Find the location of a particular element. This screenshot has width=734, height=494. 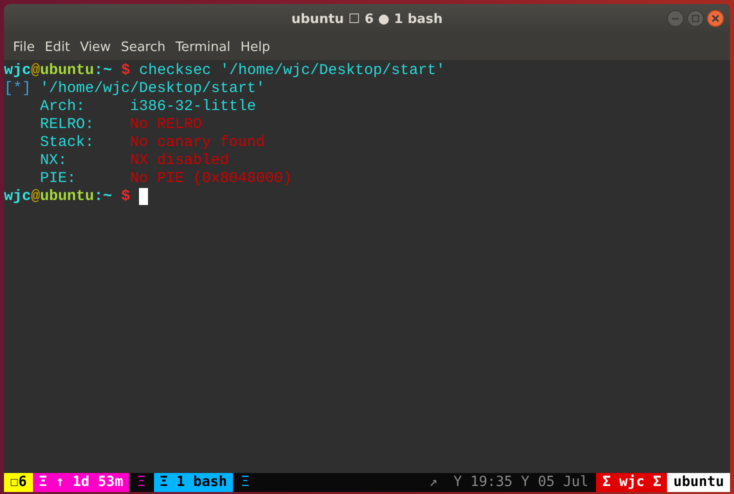

window-title: ubuntu ☐ 6 ● 1 bash is located at coordinates (367, 19).